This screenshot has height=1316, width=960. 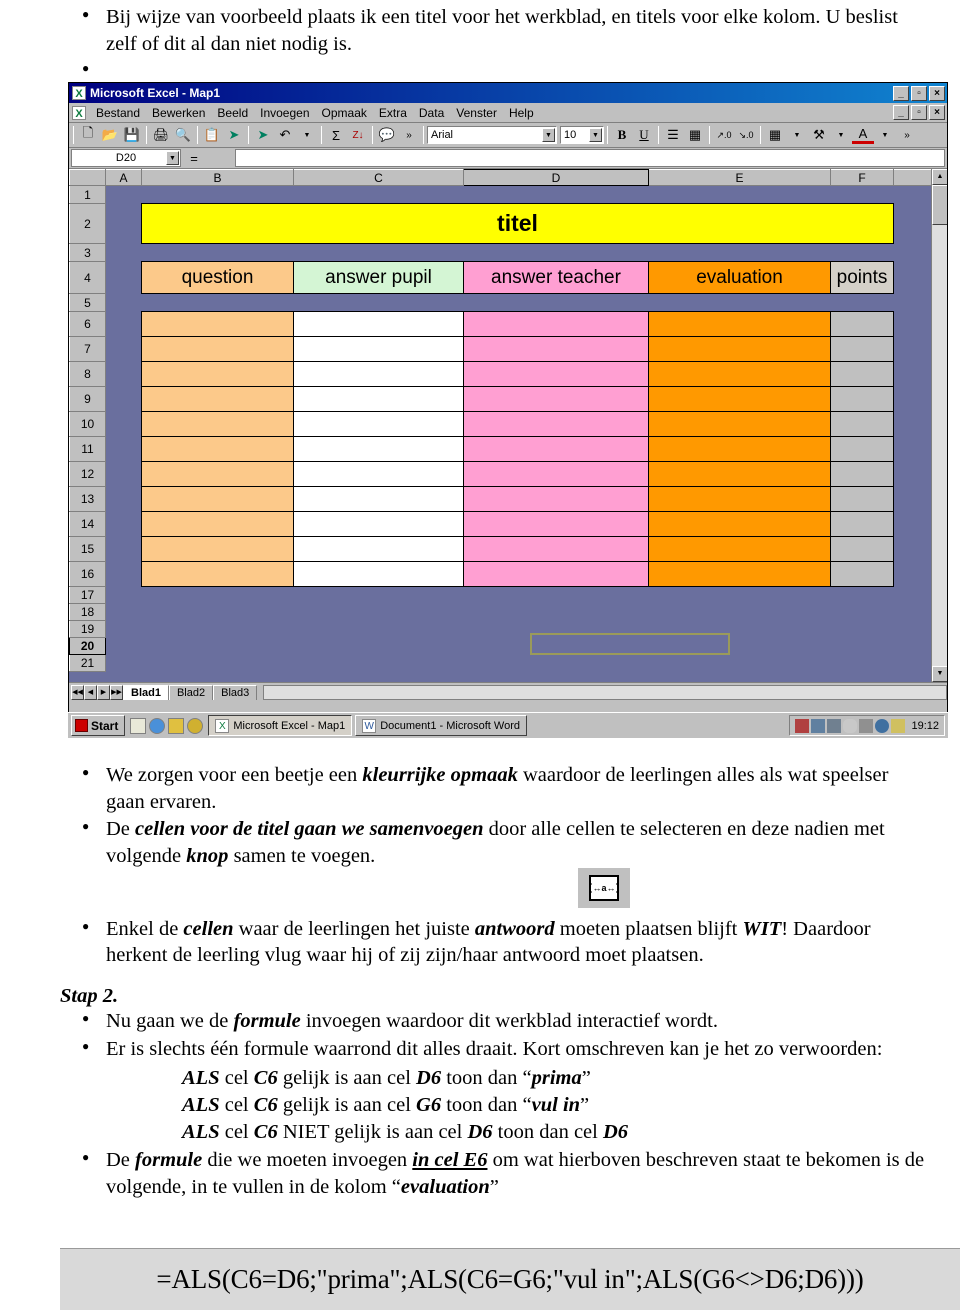 I want to click on merge-cells-icon: ▦, so click(x=695, y=135).